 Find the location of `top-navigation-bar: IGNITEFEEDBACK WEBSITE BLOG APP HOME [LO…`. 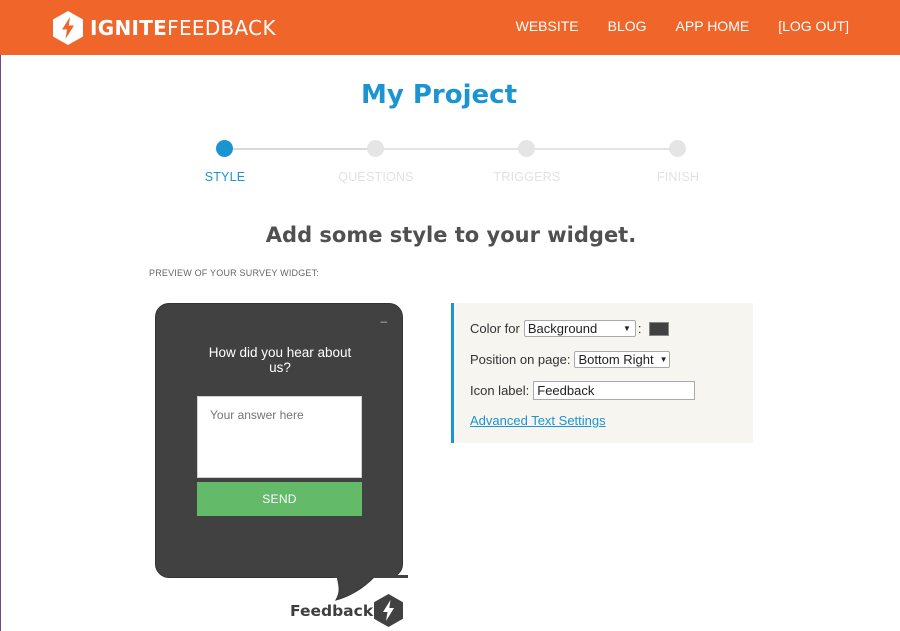

top-navigation-bar: IGNITEFEEDBACK WEBSITE BLOG APP HOME [LO… is located at coordinates (450, 27).